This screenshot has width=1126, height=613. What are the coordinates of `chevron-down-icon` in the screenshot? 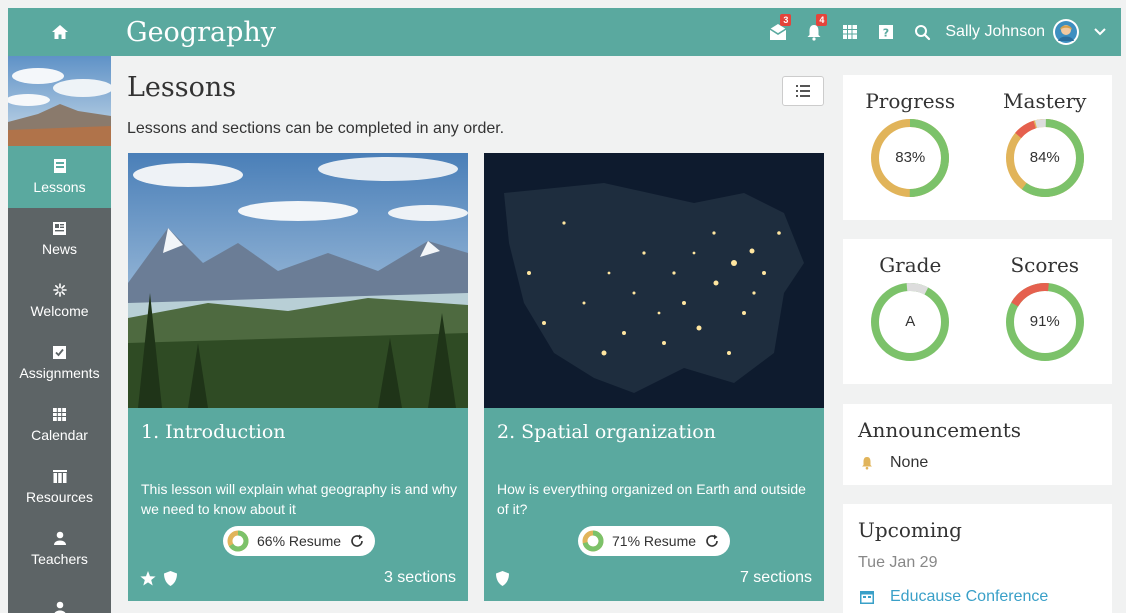 It's located at (1100, 32).